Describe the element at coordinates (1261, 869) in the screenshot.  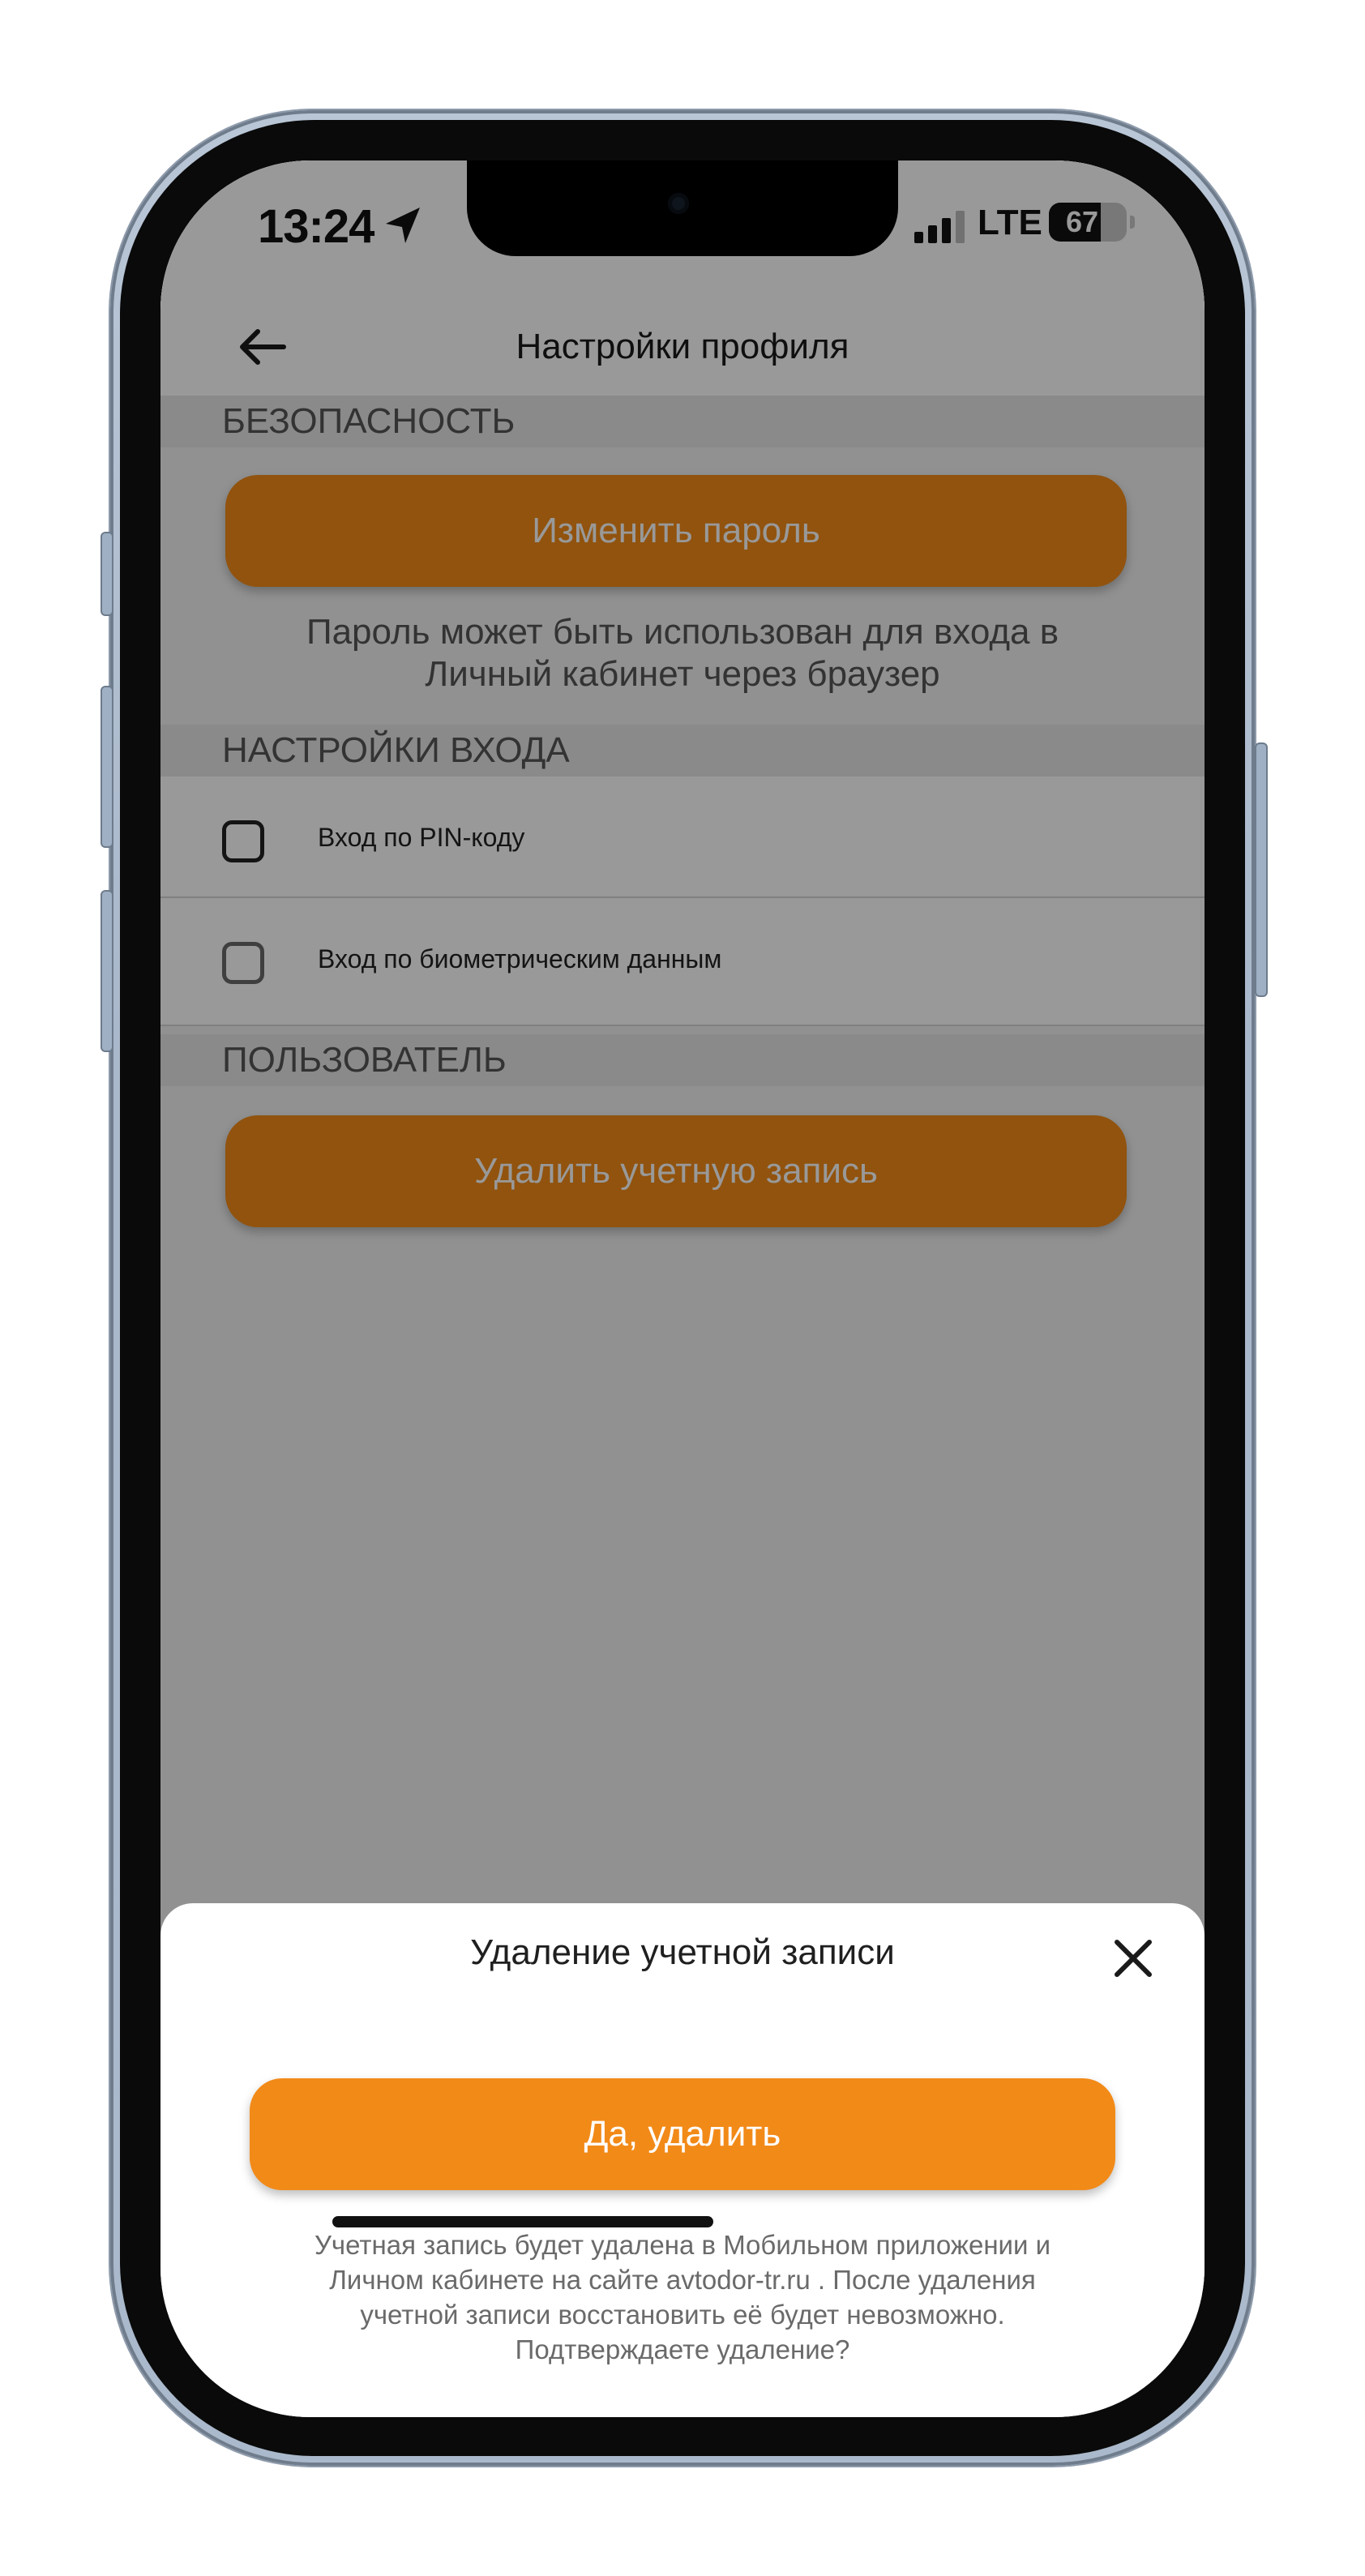
I see `power-button` at that location.